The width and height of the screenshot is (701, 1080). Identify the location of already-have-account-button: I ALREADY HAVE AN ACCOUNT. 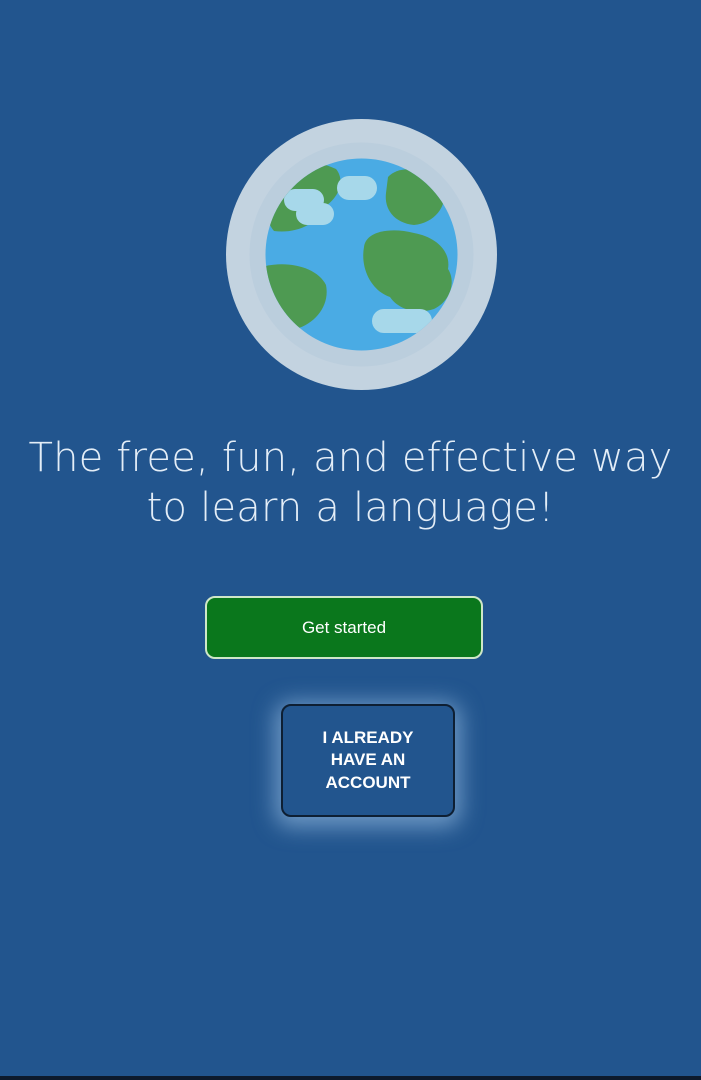
(368, 760).